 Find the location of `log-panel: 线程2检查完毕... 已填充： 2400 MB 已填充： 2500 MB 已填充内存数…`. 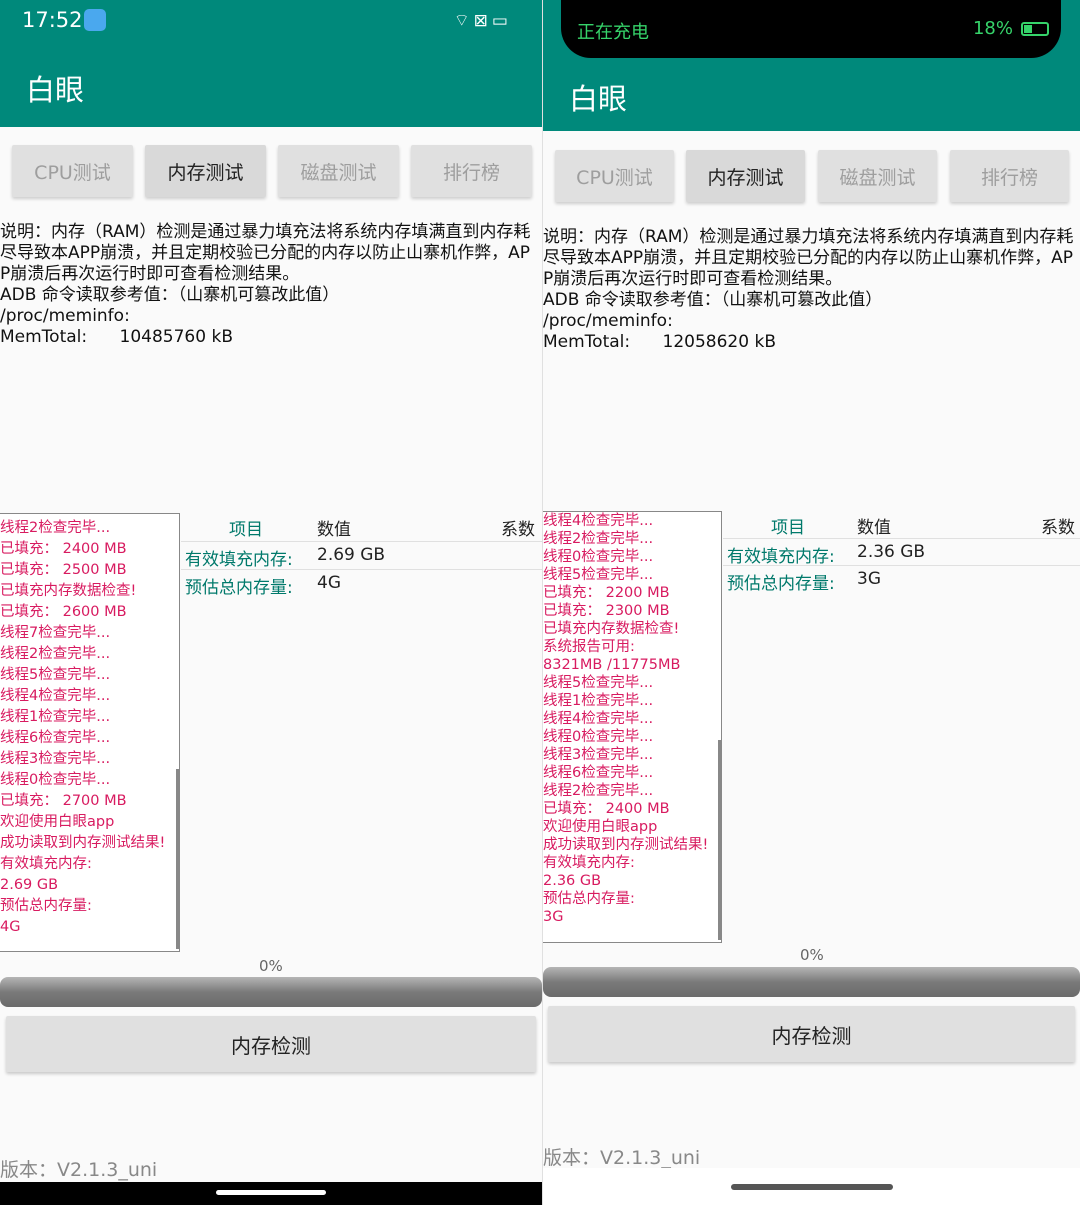

log-panel: 线程2检查完毕... 已填充： 2400 MB 已填充： 2500 MB 已填充内存数… is located at coordinates (90, 732).